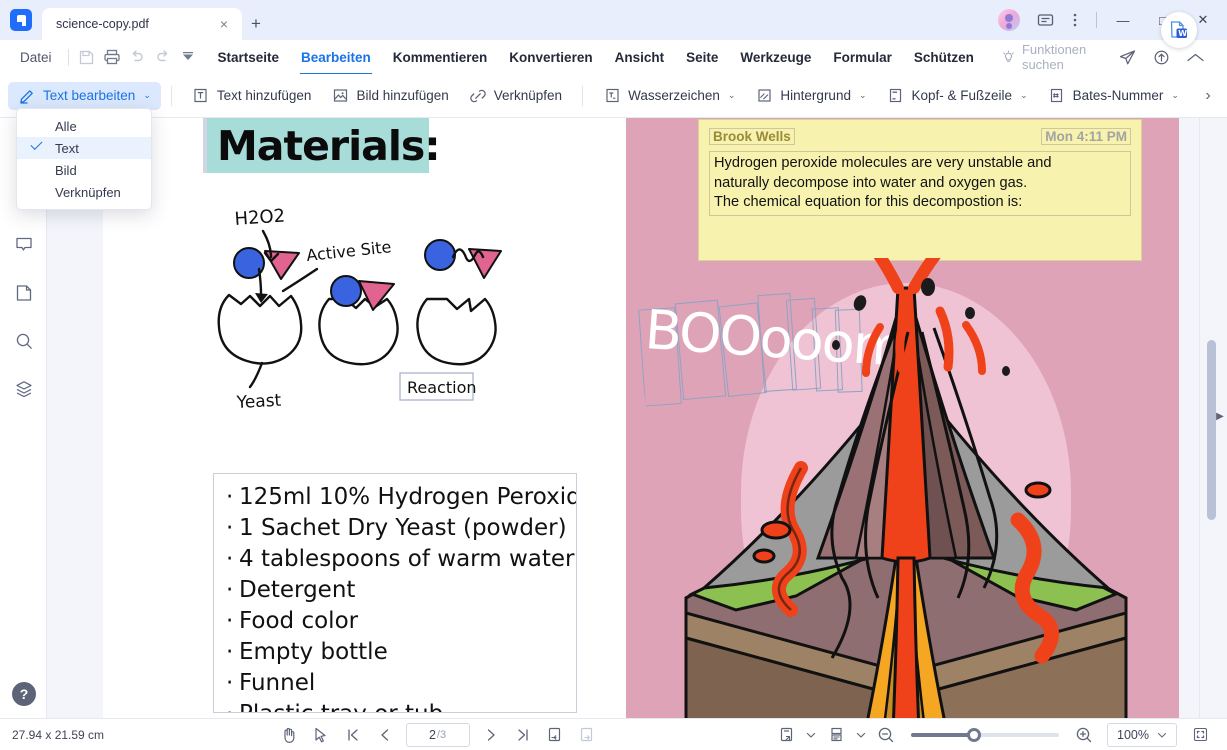 The width and height of the screenshot is (1227, 750). Describe the element at coordinates (491, 735) in the screenshot. I see `next-page-button` at that location.